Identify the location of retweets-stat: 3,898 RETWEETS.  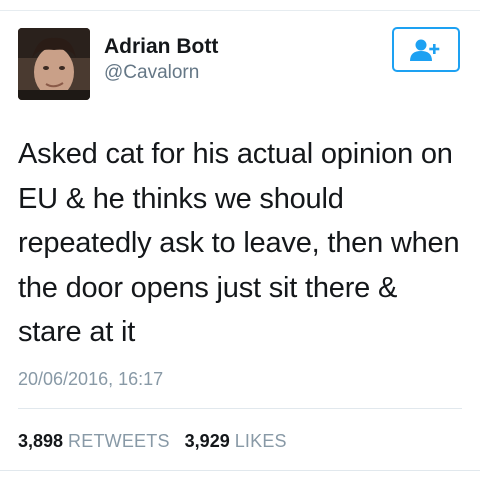
(94, 441).